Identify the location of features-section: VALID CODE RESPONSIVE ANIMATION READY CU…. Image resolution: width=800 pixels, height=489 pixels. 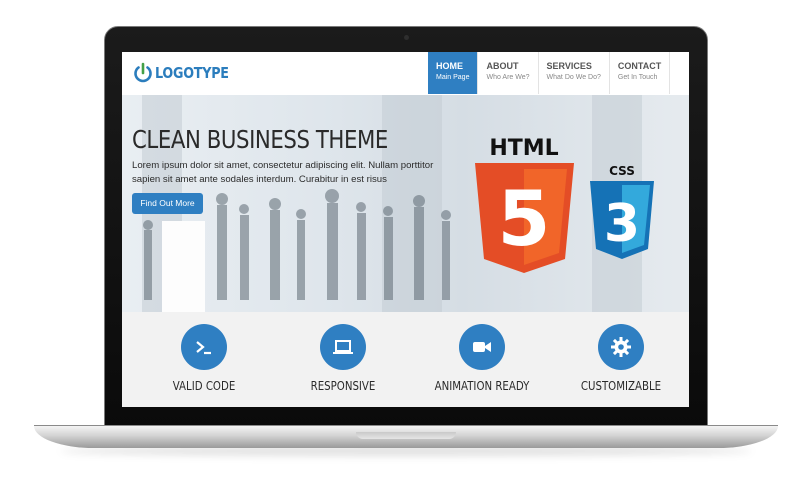
(405, 359).